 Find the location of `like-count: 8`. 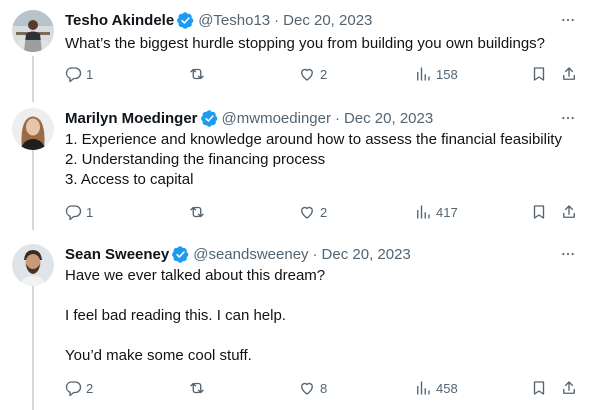

like-count: 8 is located at coordinates (324, 388).